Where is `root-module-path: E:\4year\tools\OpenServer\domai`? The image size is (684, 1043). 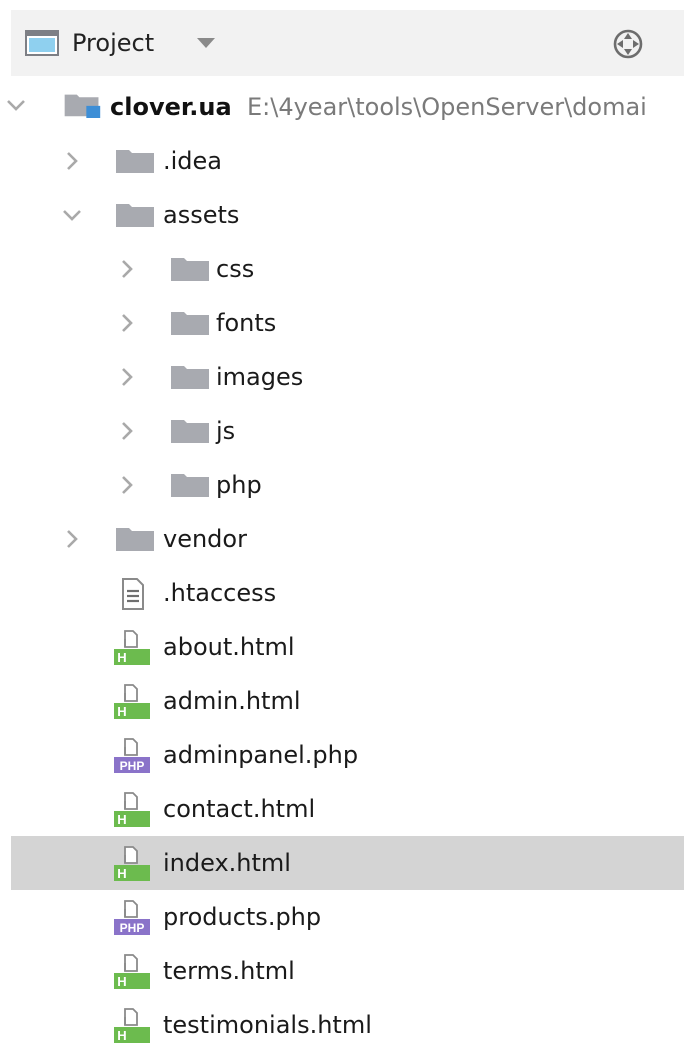 root-module-path: E:\4year\tools\OpenServer\domai is located at coordinates (447, 107).